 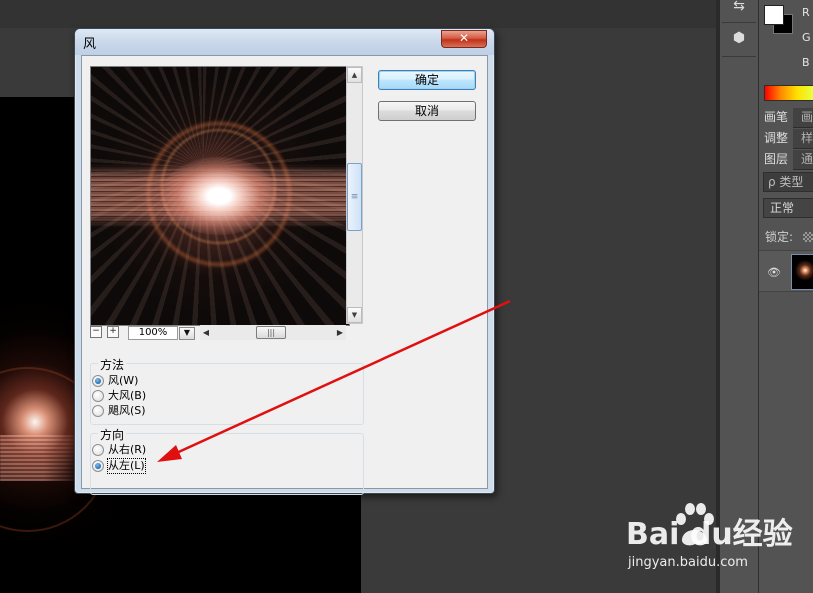 I want to click on radio-label: 风(W), so click(x=123, y=380).